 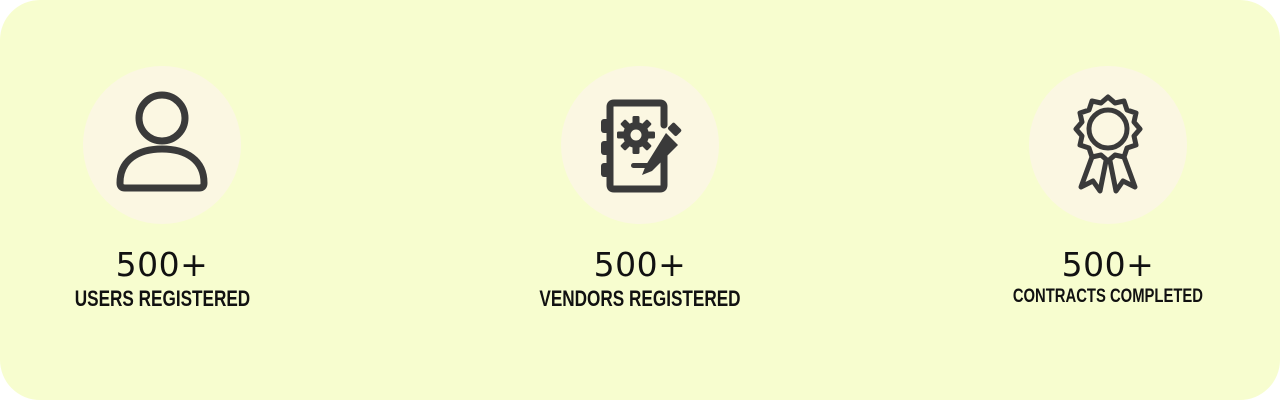 I want to click on stat-vendors: 500+ VENDORS REGISTERED, so click(x=640, y=190).